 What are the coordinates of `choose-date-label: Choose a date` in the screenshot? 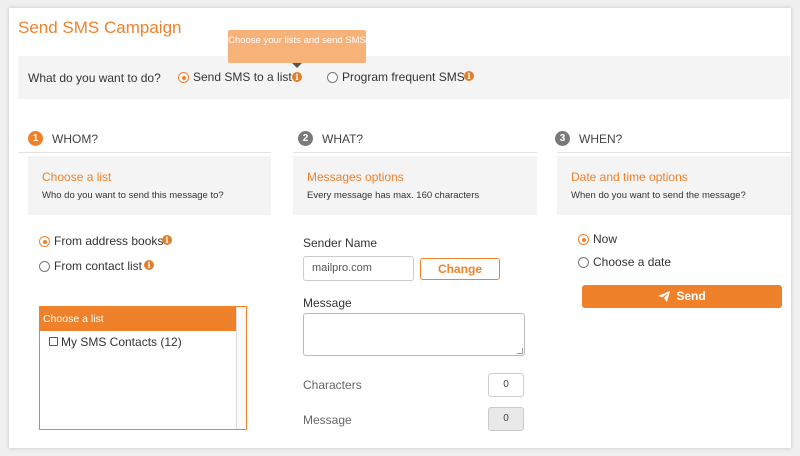 It's located at (632, 262).